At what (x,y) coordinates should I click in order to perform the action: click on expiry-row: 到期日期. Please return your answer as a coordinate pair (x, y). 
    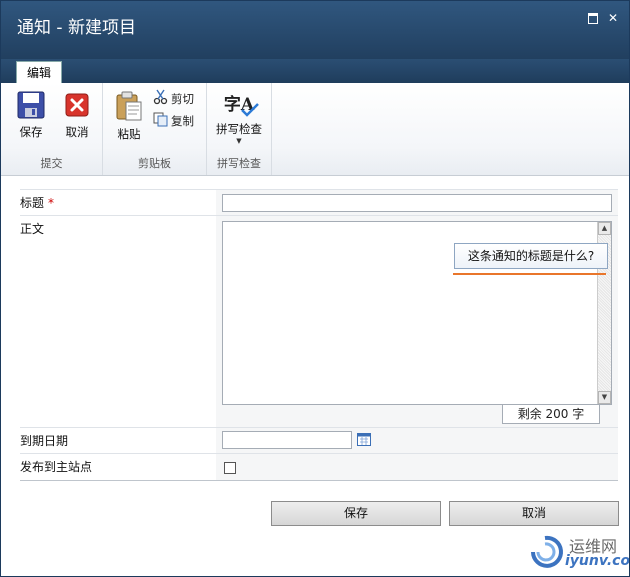
    Looking at the image, I should click on (319, 440).